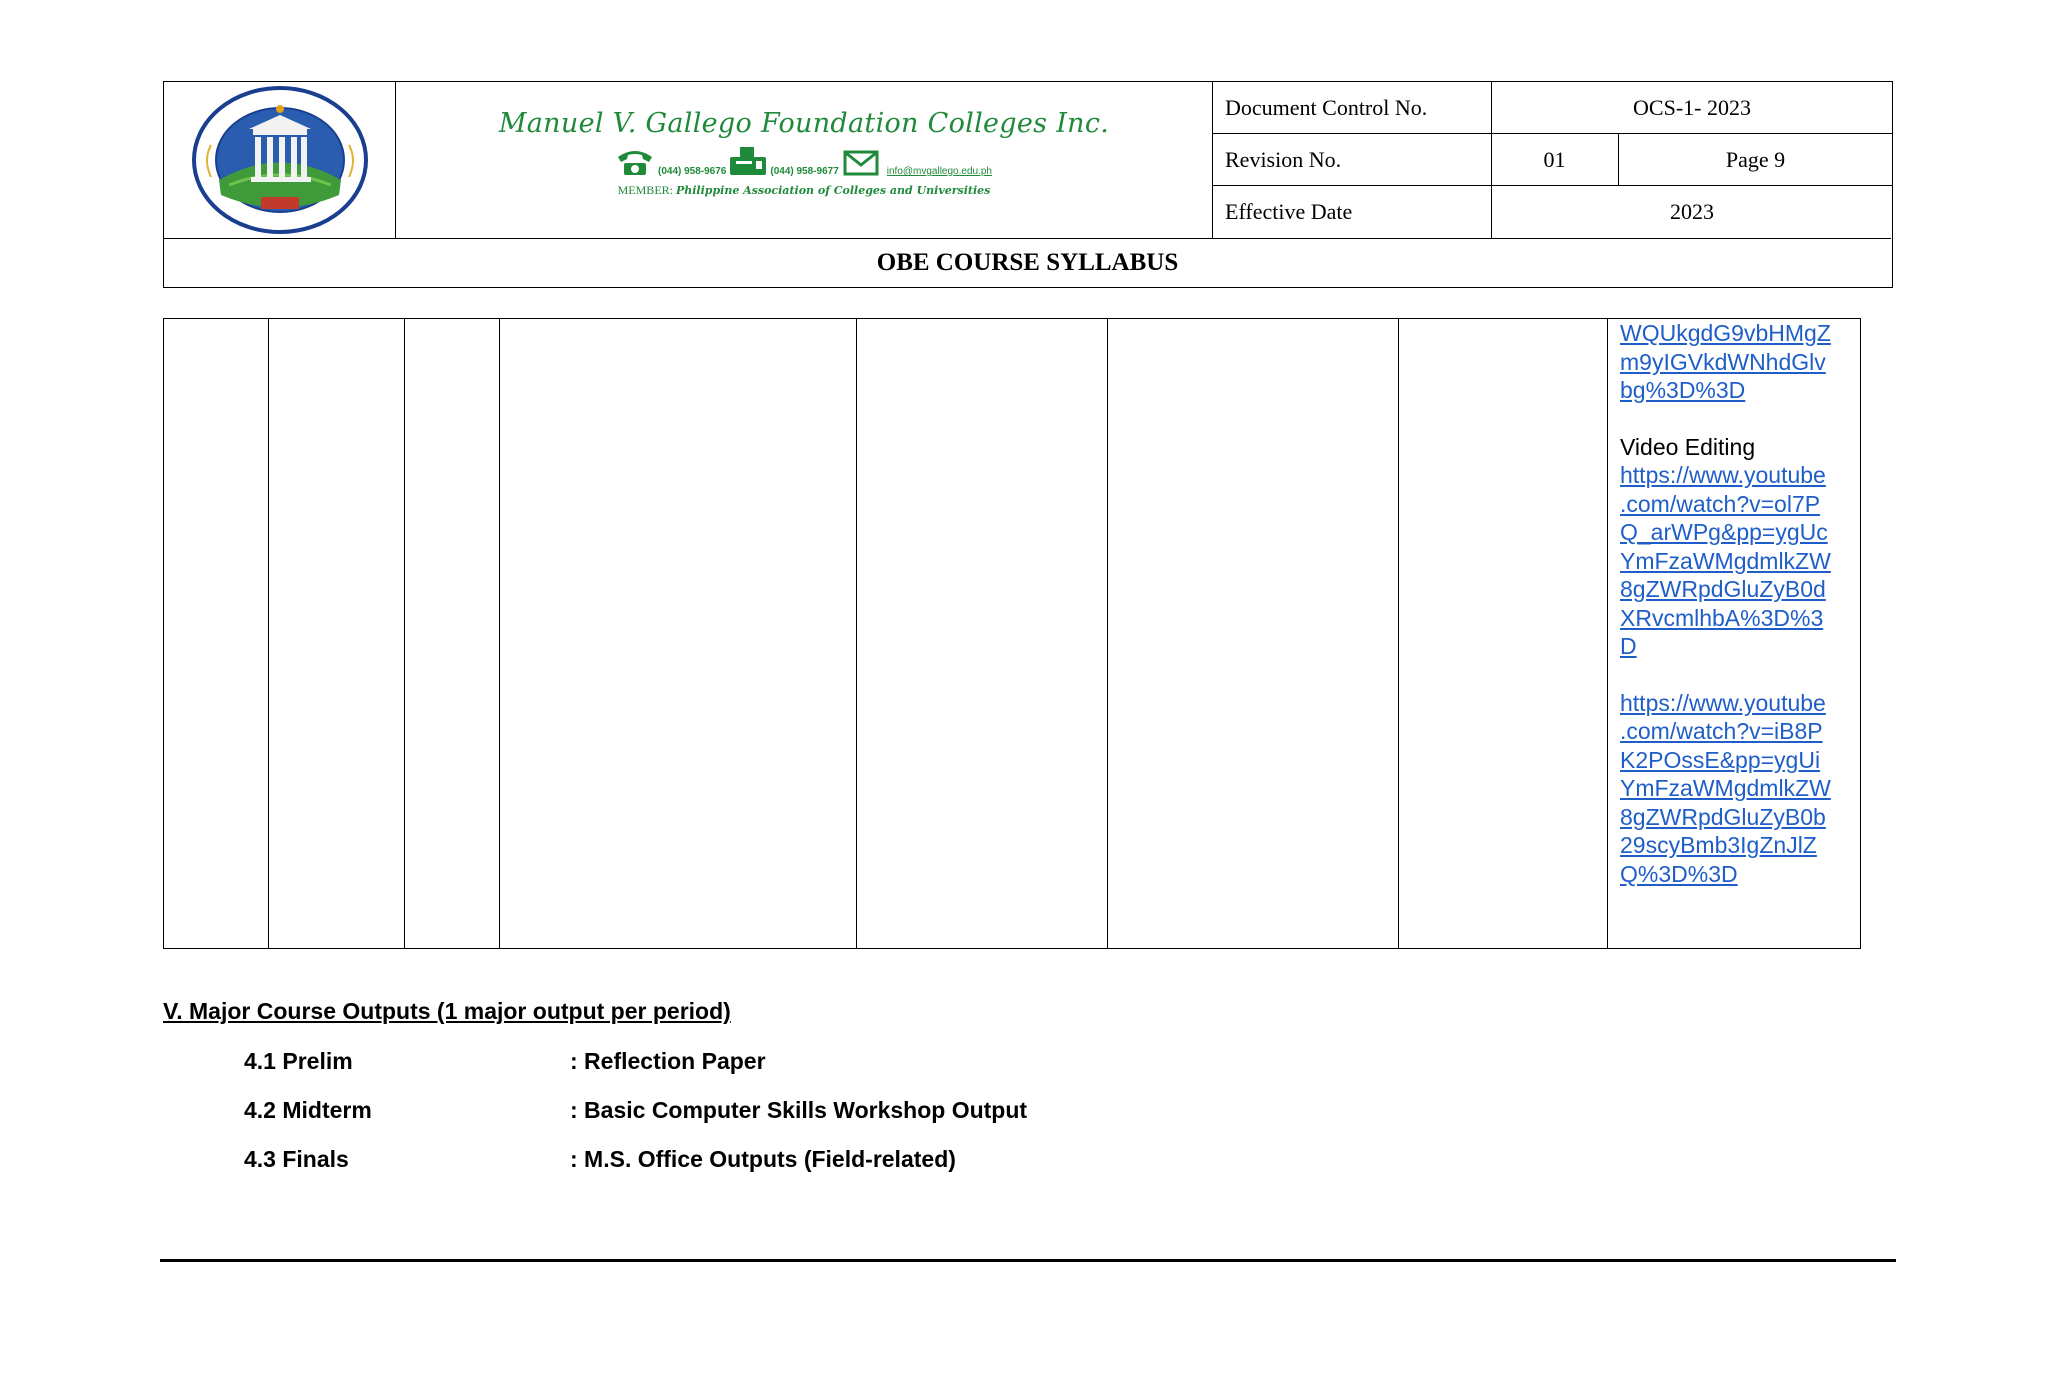 This screenshot has height=1381, width=2048. I want to click on mail-icon, so click(861, 163).